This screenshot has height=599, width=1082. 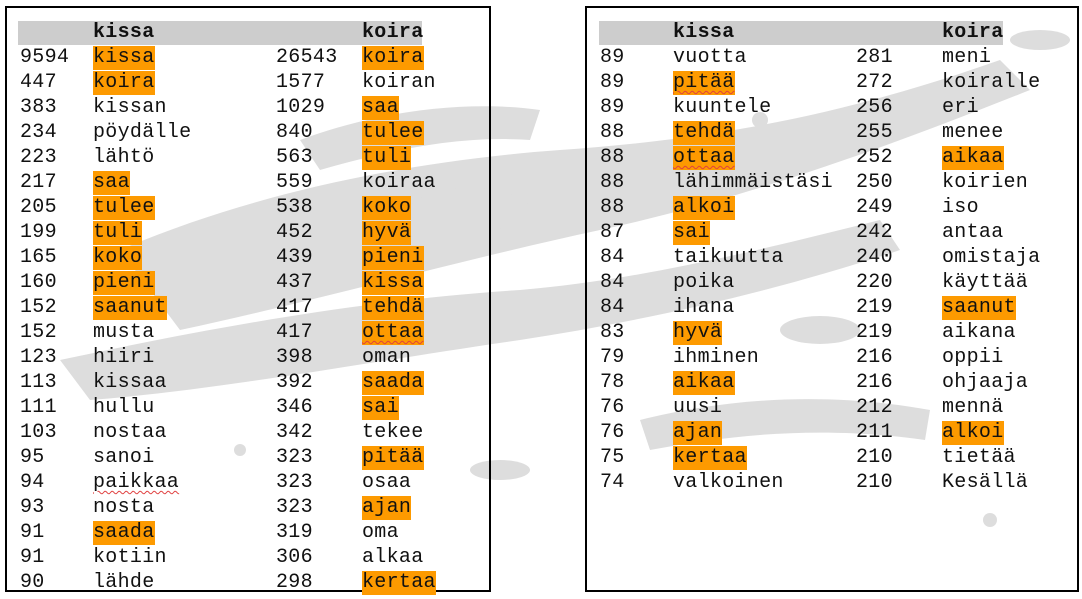 I want to click on kissa-word-cell: paikkaa, so click(x=136, y=482).